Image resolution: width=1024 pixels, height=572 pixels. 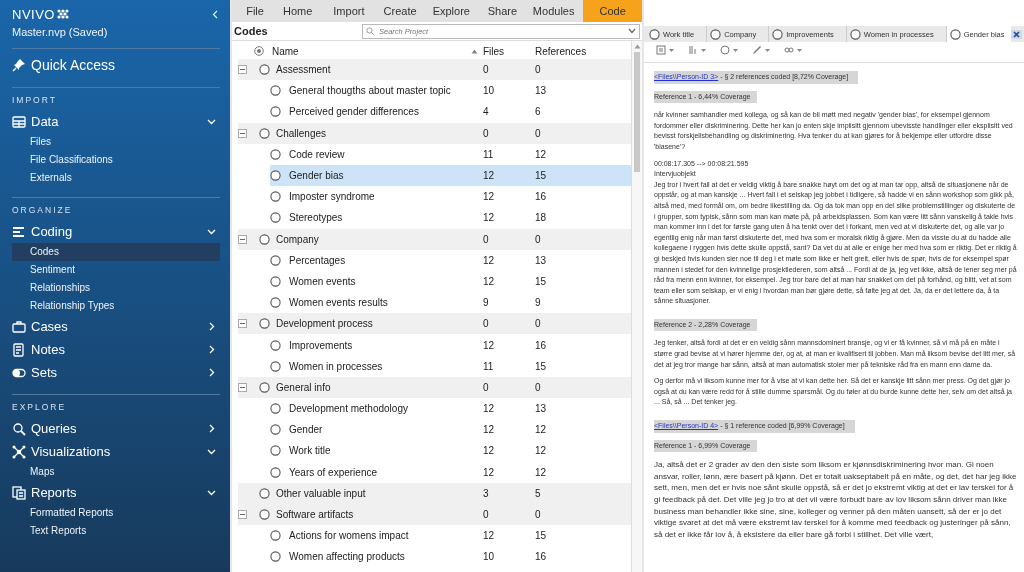 What do you see at coordinates (116, 372) in the screenshot?
I see `nav-item: Sets` at bounding box center [116, 372].